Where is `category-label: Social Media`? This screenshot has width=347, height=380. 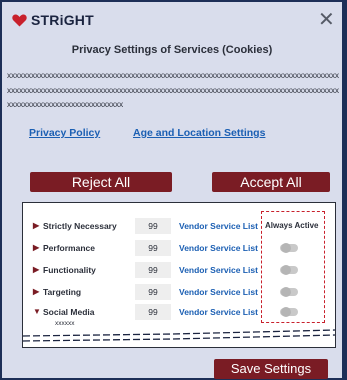
category-label: Social Media is located at coordinates (69, 312).